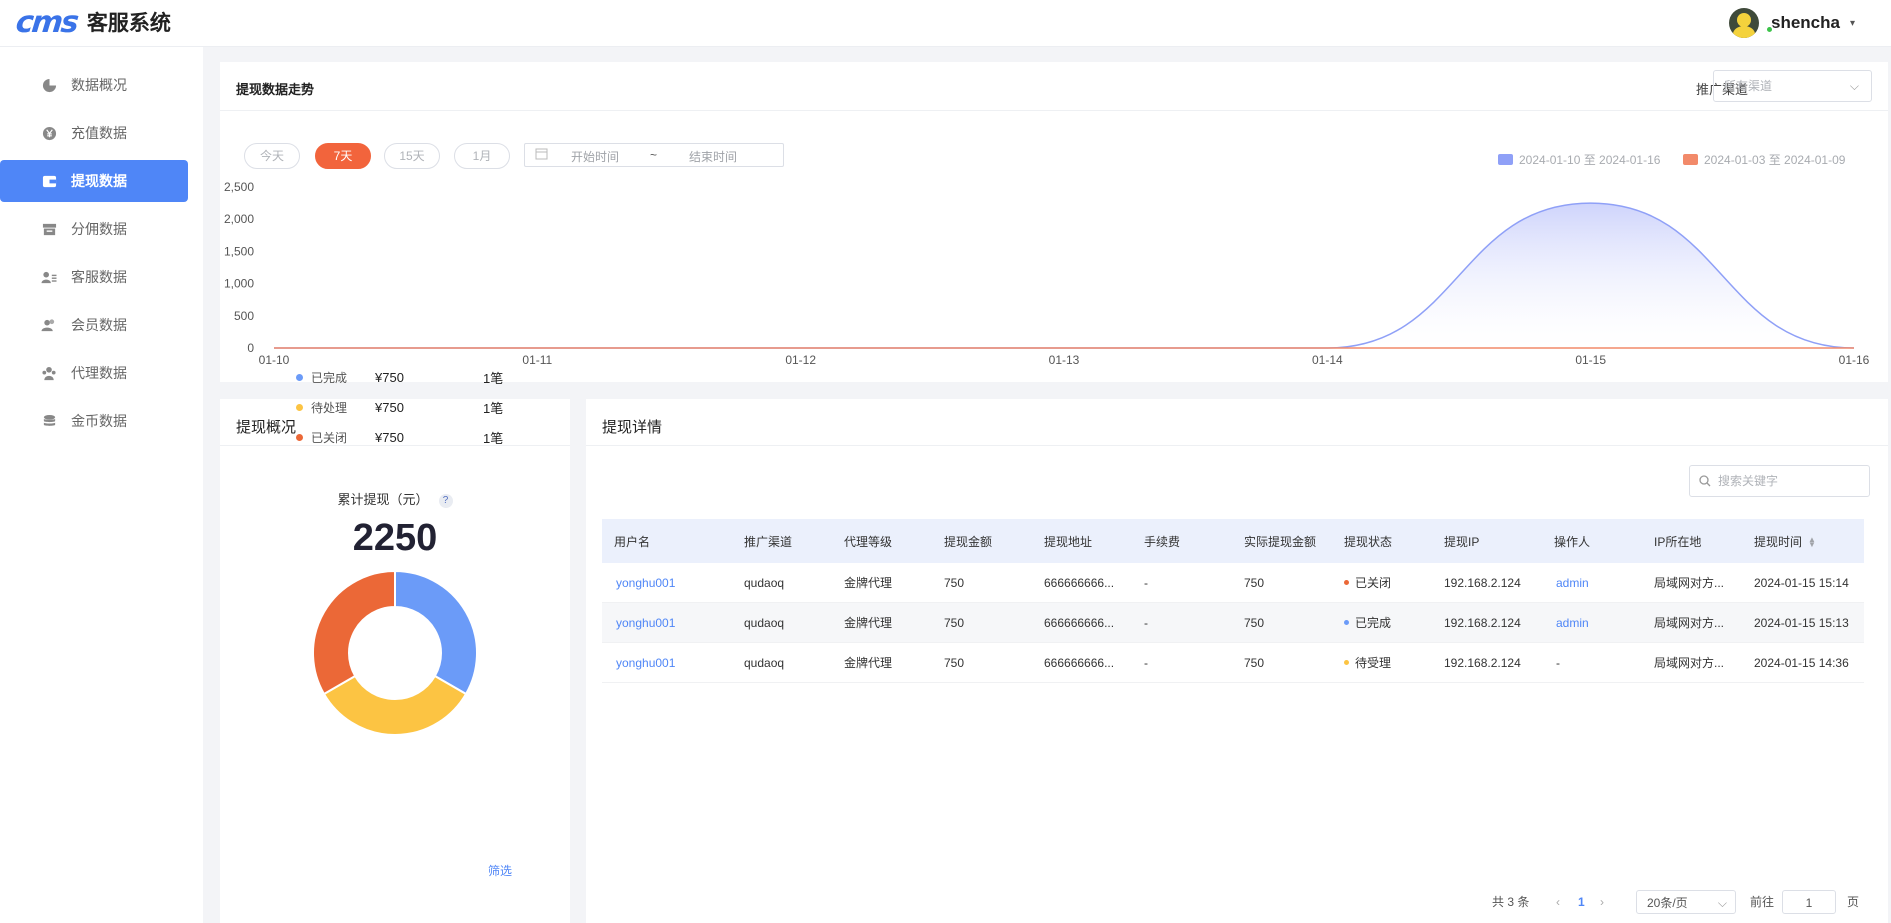 The height and width of the screenshot is (923, 1891). Describe the element at coordinates (94, 373) in the screenshot. I see `sidebar-item-6: 代理数据` at that location.